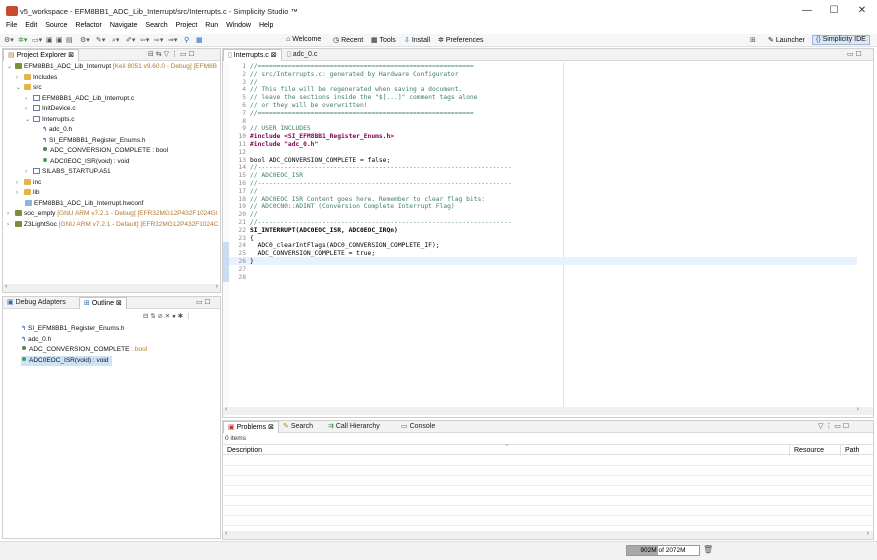 This screenshot has height=560, width=877. I want to click on problems-view-actions: ▽ ⋮ ▭ ☐, so click(833, 426).